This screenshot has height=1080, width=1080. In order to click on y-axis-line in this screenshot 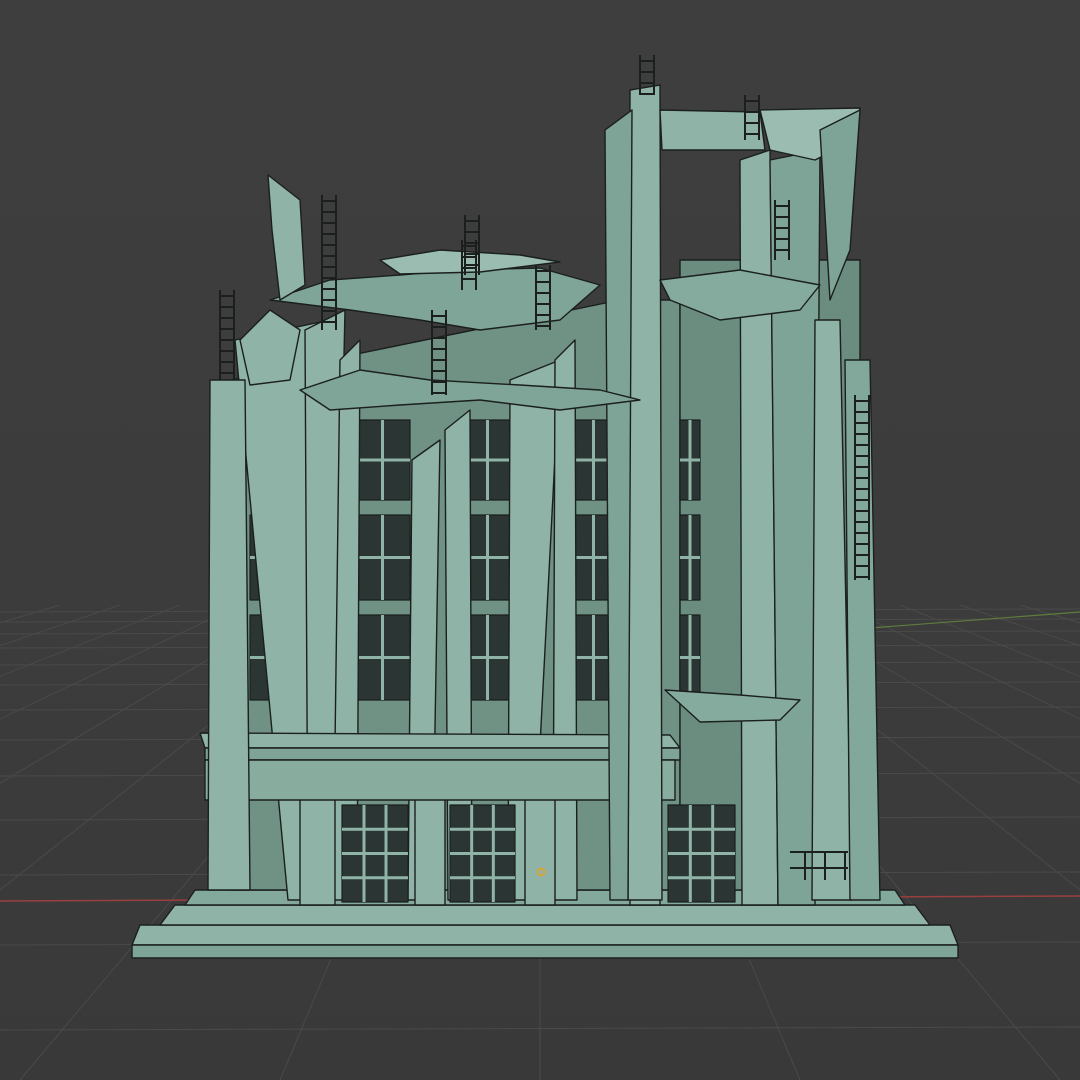, I will do `click(974, 620)`.